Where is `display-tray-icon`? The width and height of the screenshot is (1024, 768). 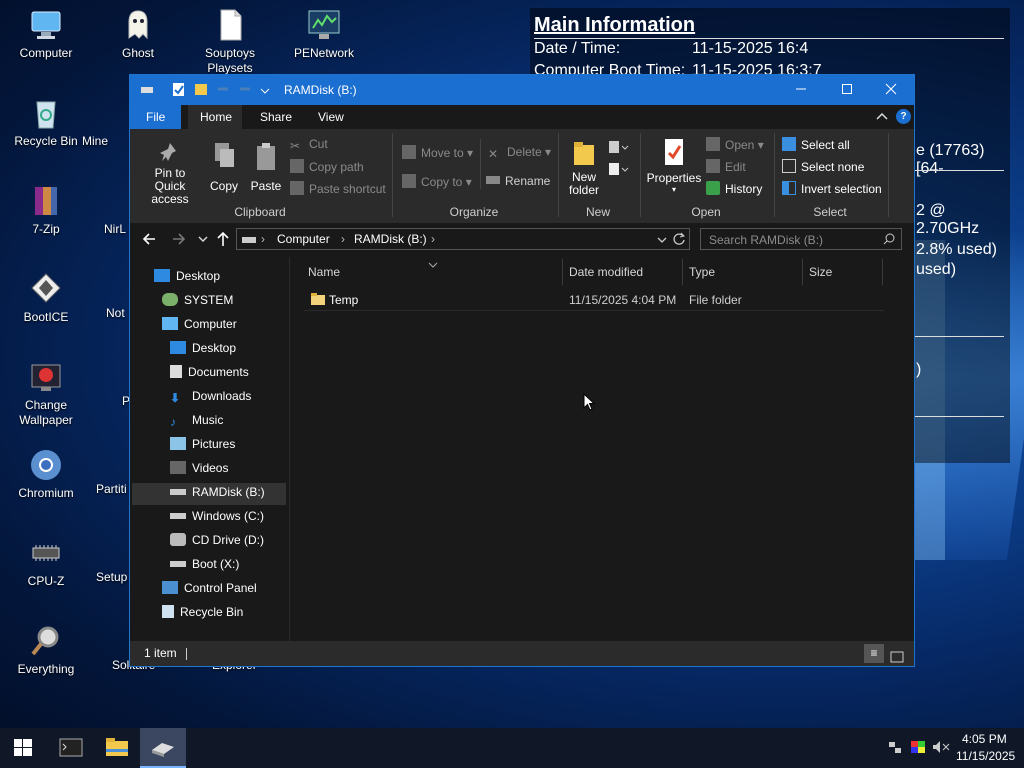 display-tray-icon is located at coordinates (918, 748).